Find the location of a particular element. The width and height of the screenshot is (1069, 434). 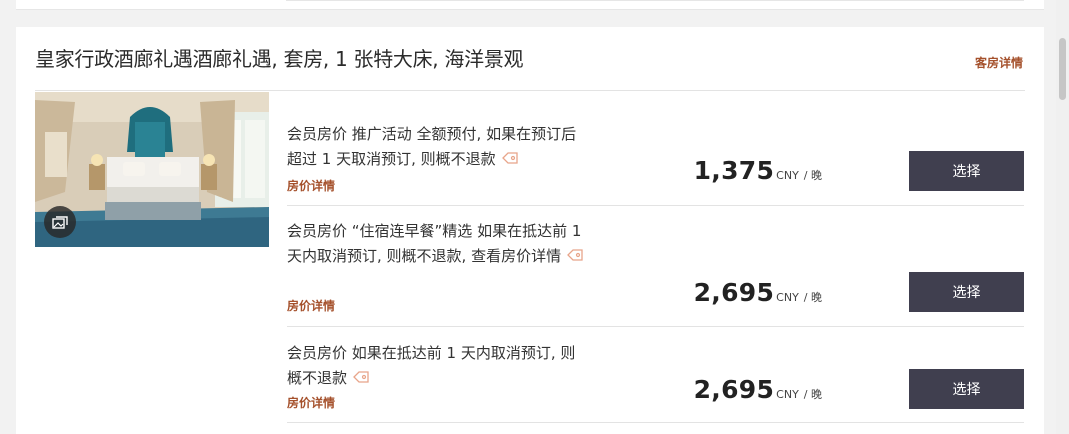

gallery-icon is located at coordinates (60, 222).